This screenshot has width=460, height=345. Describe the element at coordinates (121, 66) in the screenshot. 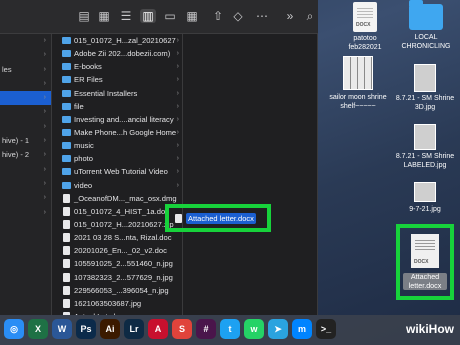

I see `file-list-item: E-books ›` at that location.